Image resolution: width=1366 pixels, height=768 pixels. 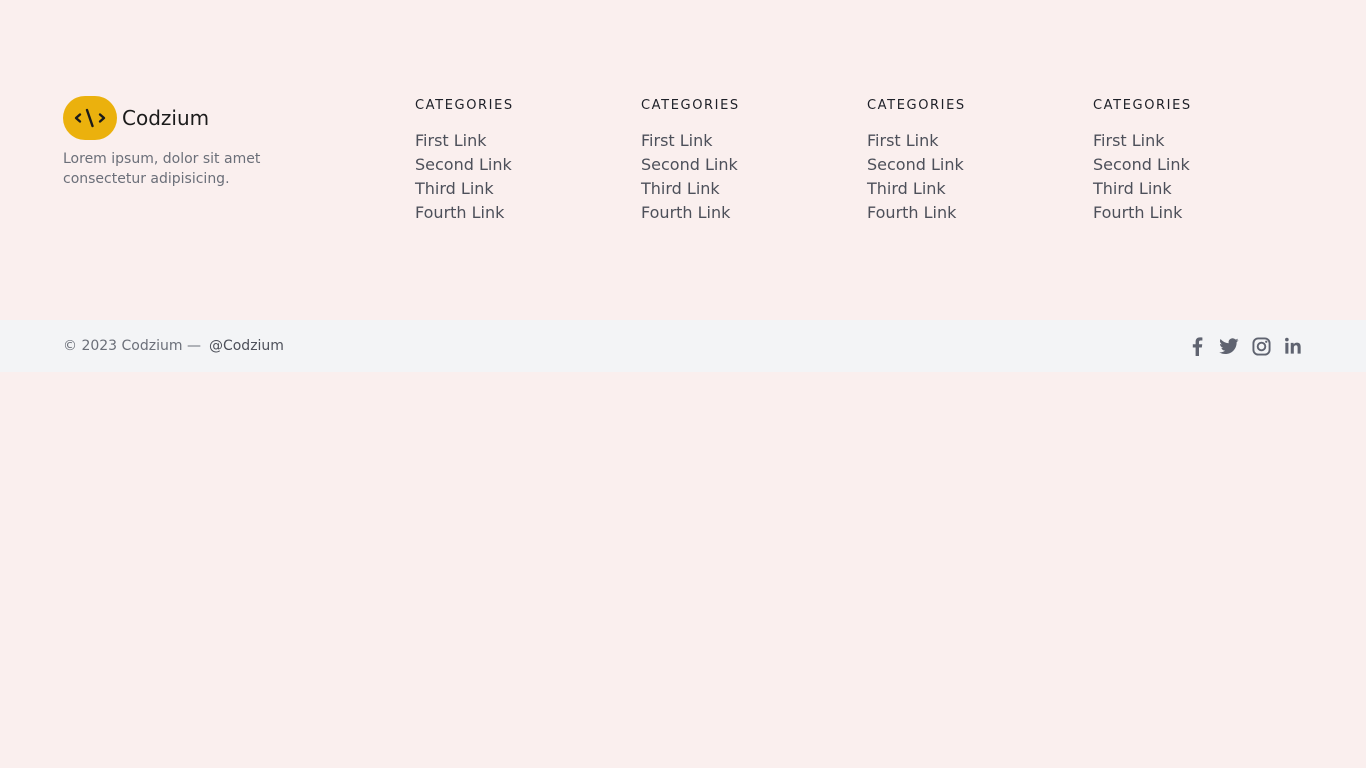 What do you see at coordinates (246, 346) in the screenshot?
I see `social-handle-link: @Codzium` at bounding box center [246, 346].